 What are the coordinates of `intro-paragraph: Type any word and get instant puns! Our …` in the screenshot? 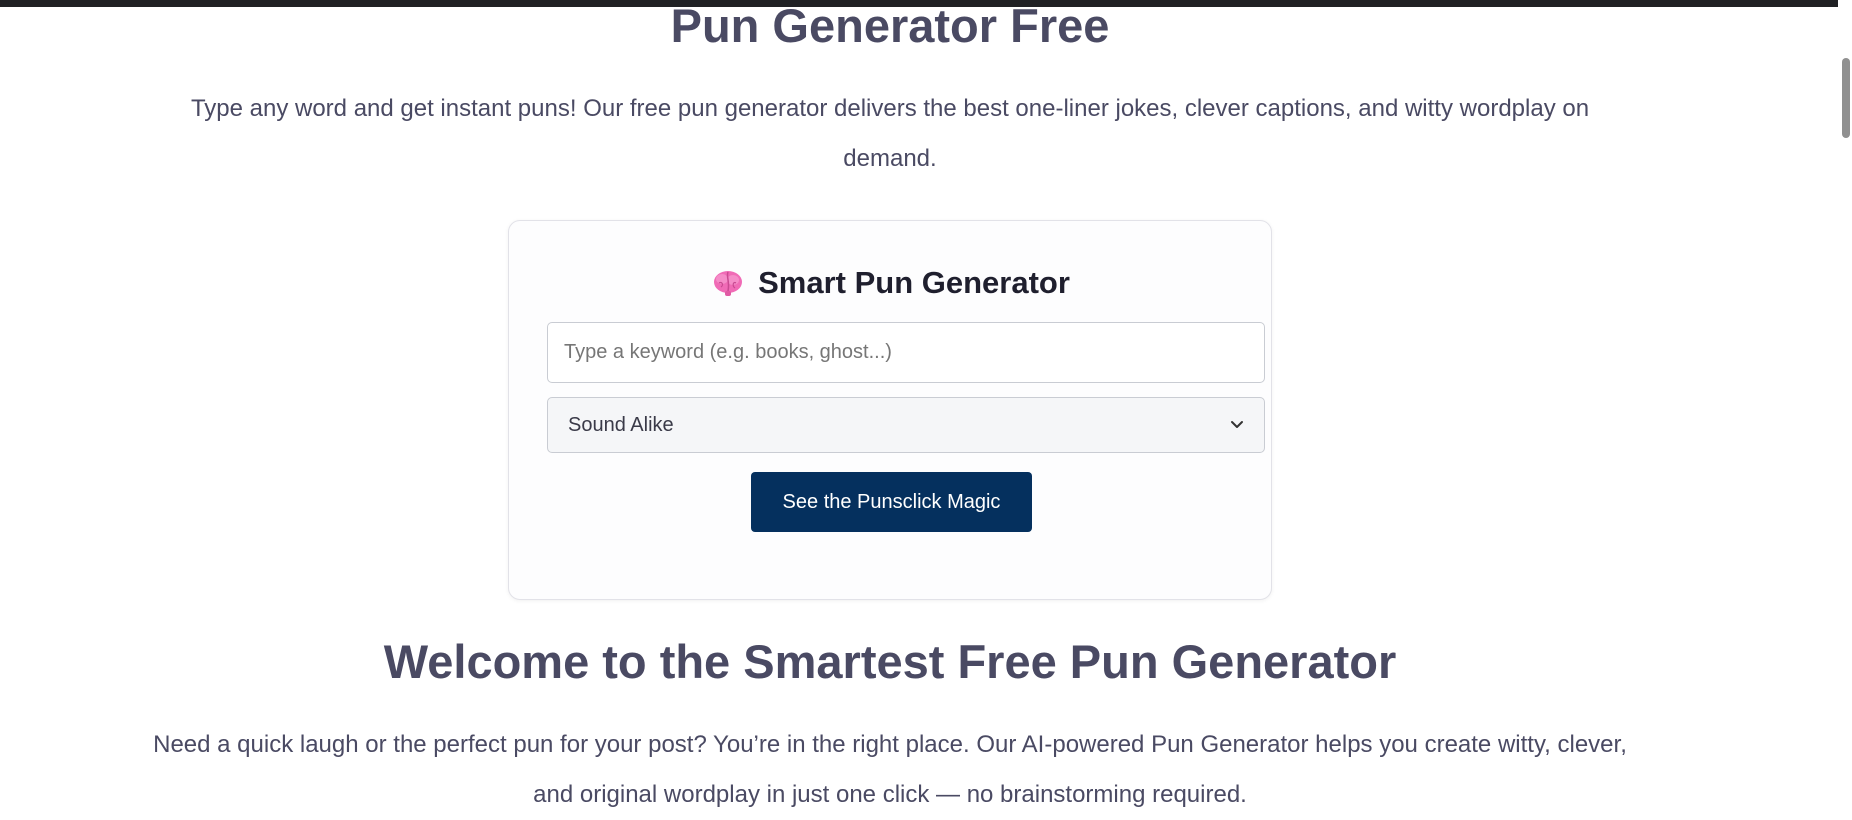 It's located at (890, 133).